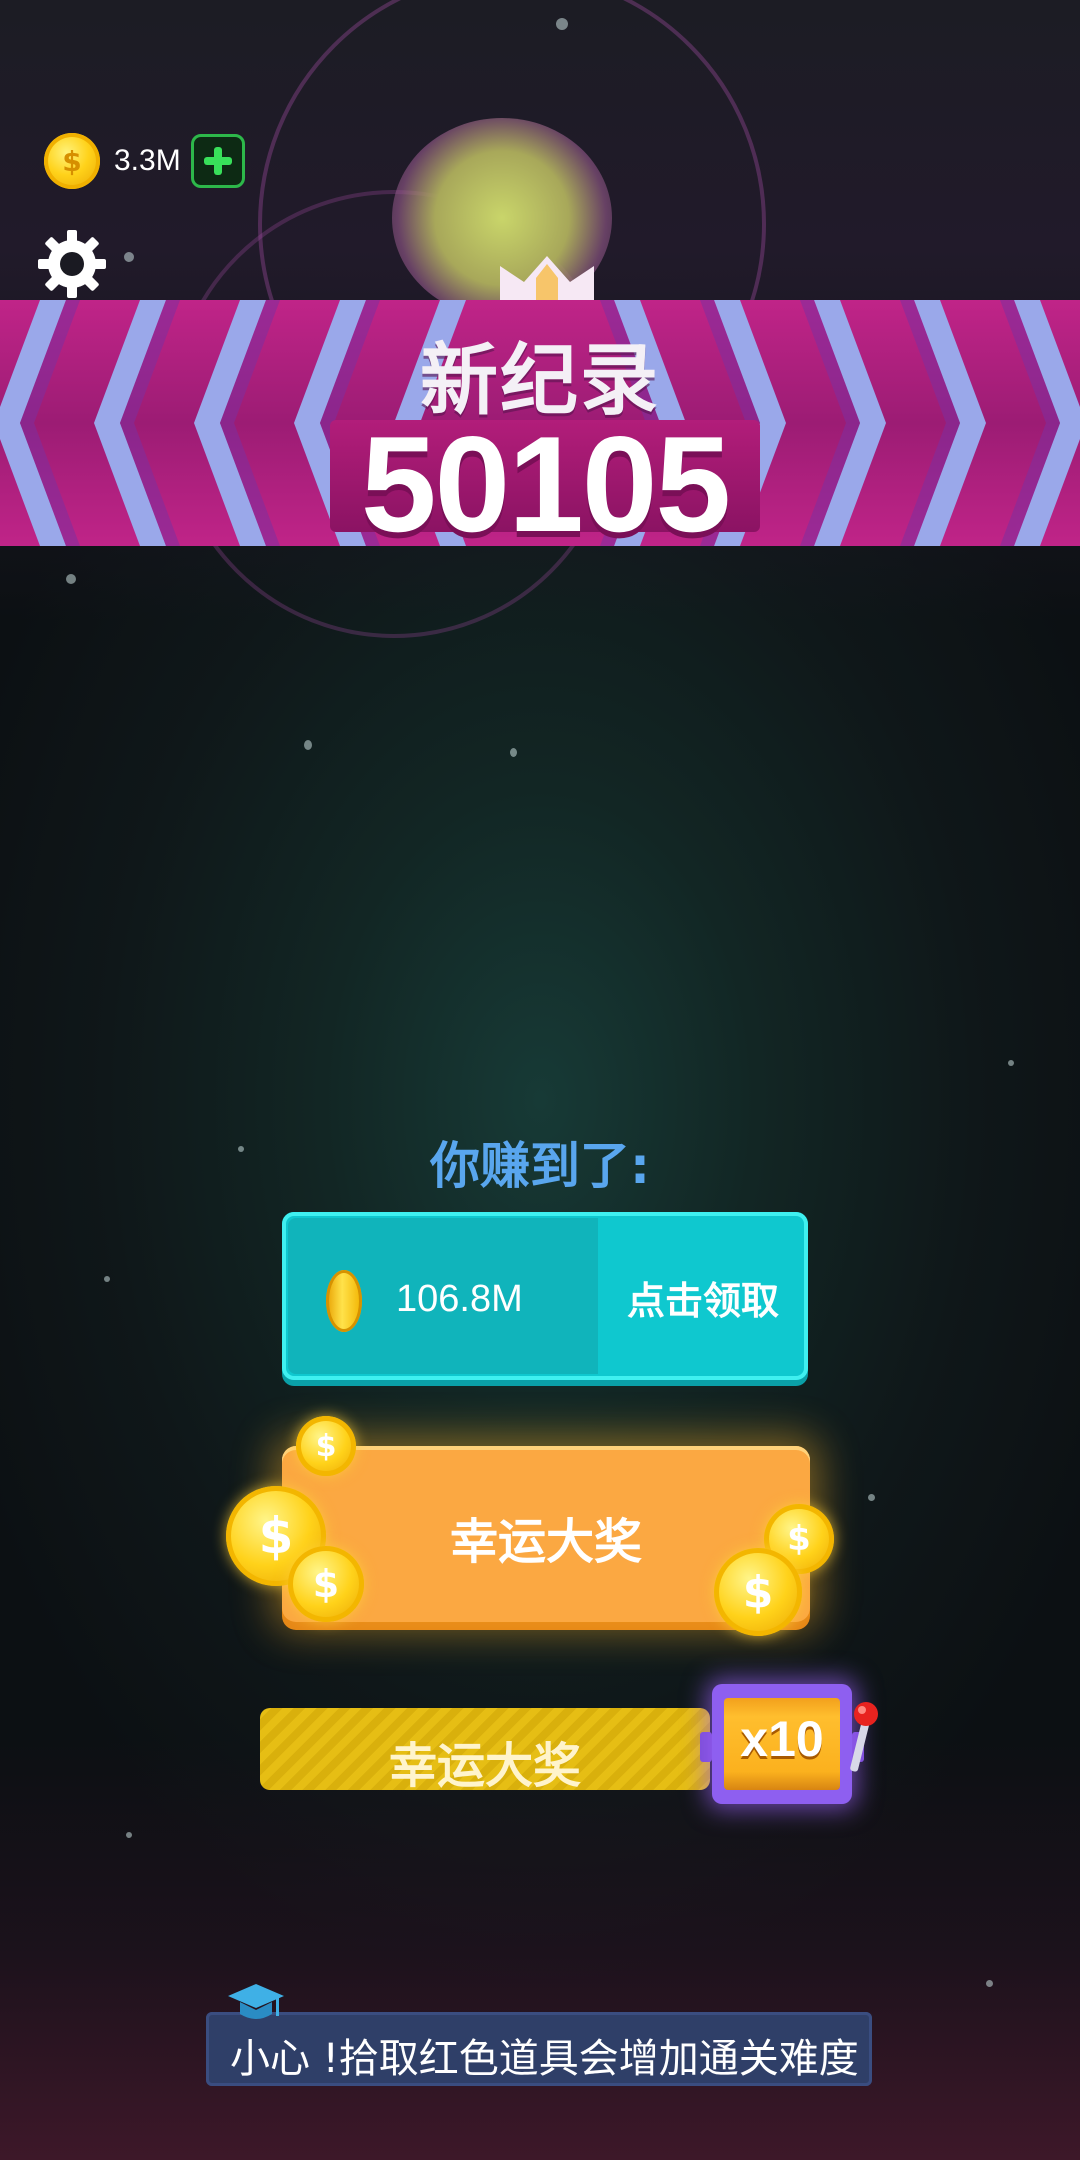 Image resolution: width=1080 pixels, height=2160 pixels. I want to click on slot-machine: x10, so click(782, 1744).